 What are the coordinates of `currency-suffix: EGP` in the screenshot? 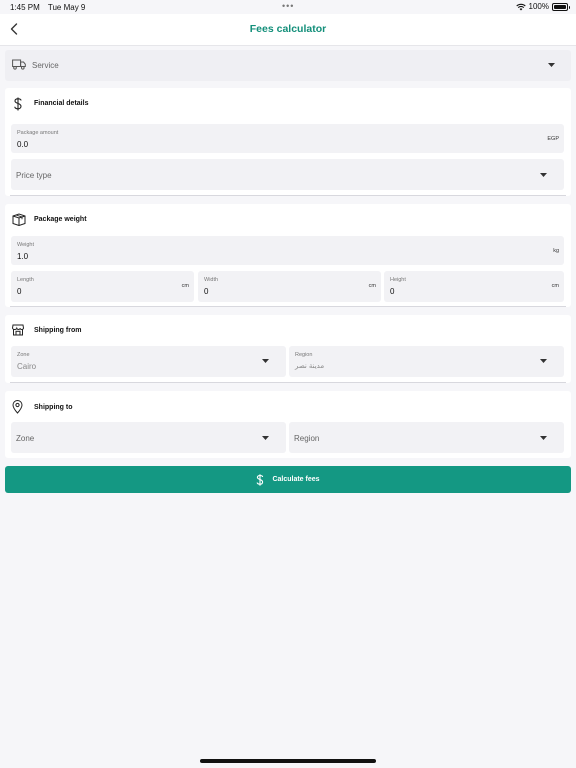 It's located at (553, 139).